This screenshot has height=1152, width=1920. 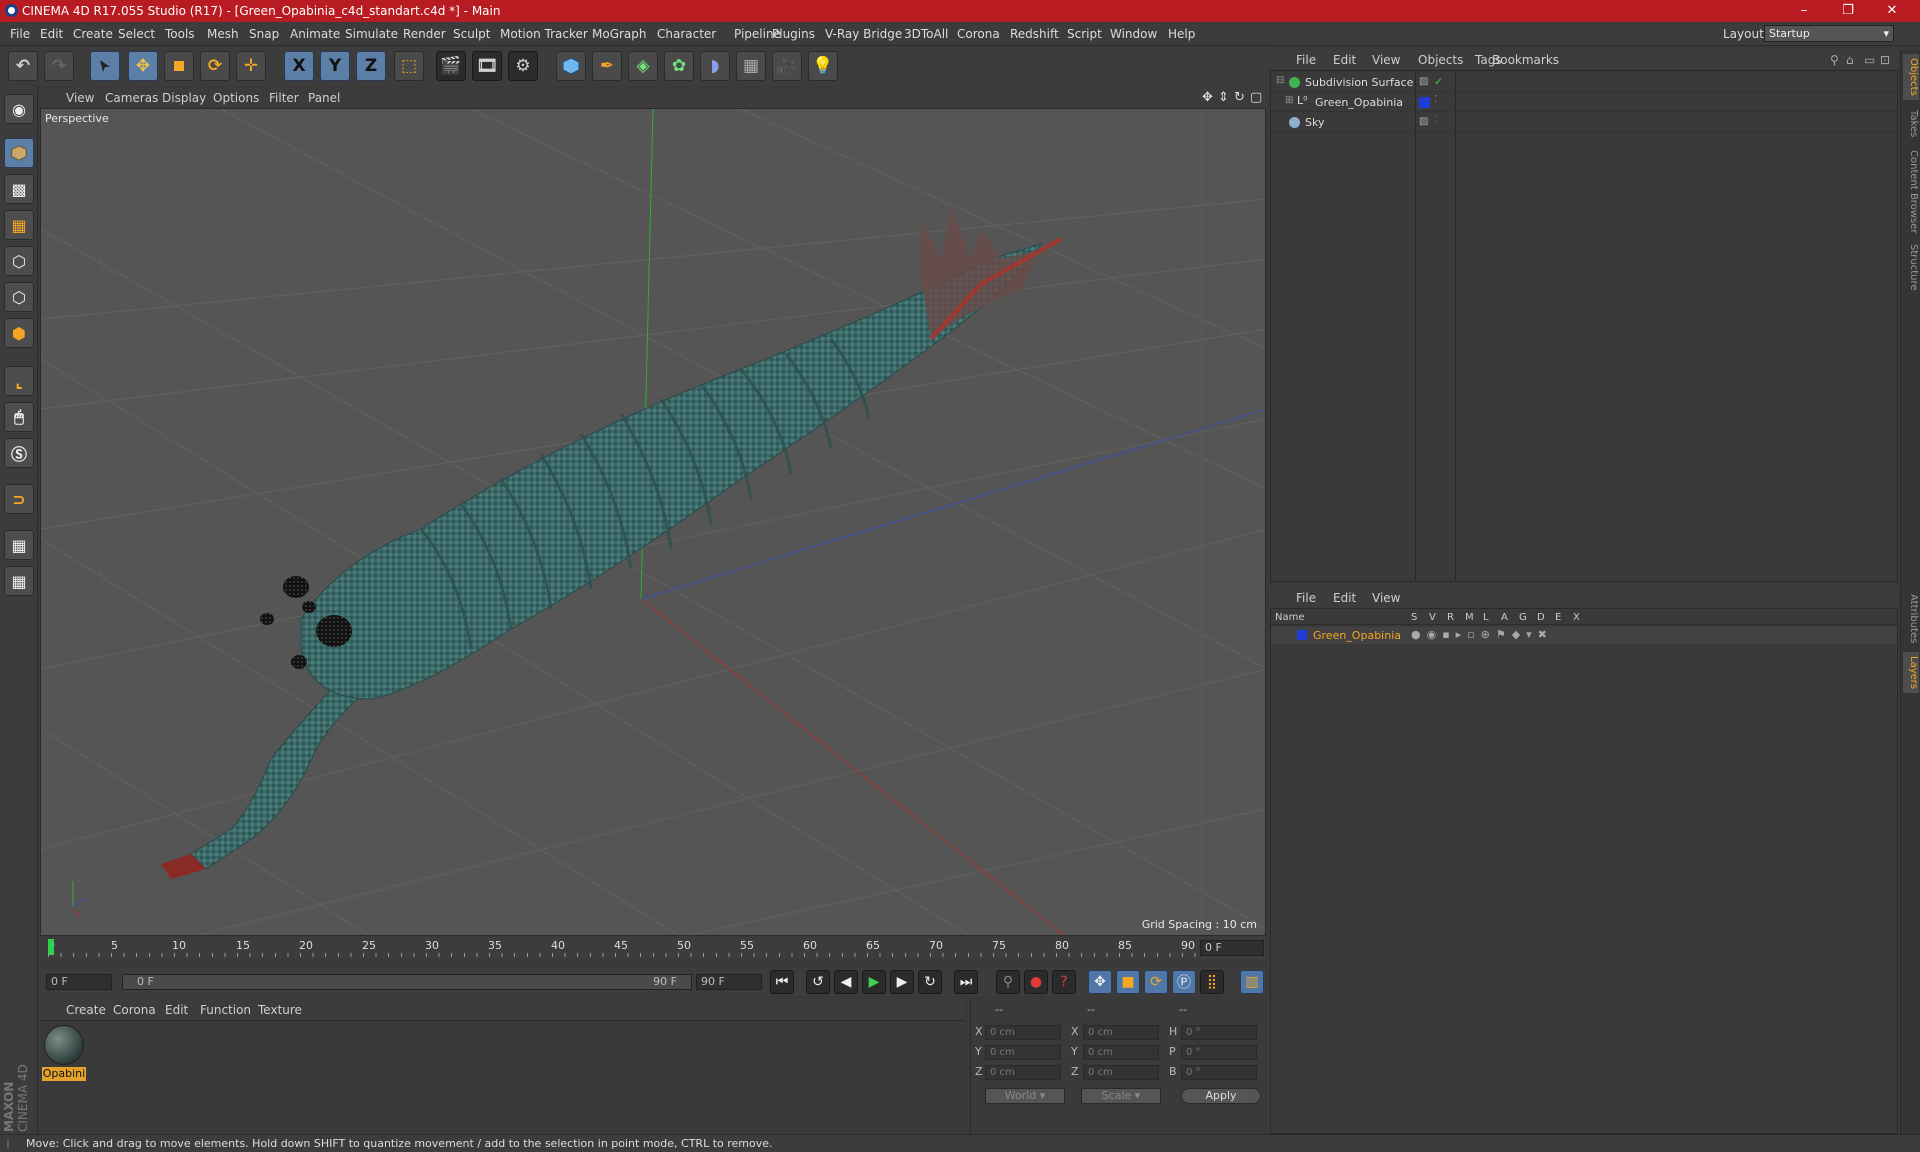 I want to click on viewport-menu-panel: Panel, so click(x=324, y=98).